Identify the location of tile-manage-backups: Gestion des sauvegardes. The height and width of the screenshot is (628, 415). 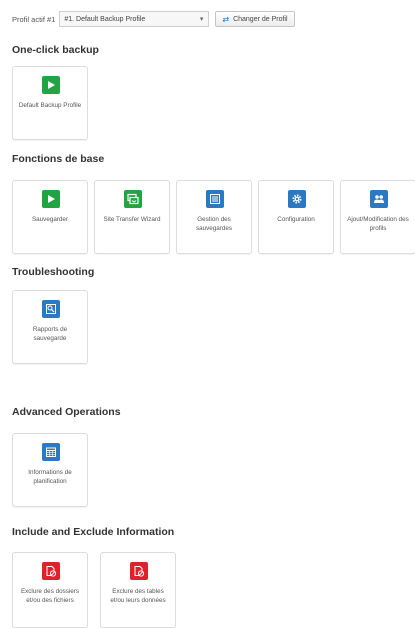
(214, 217).